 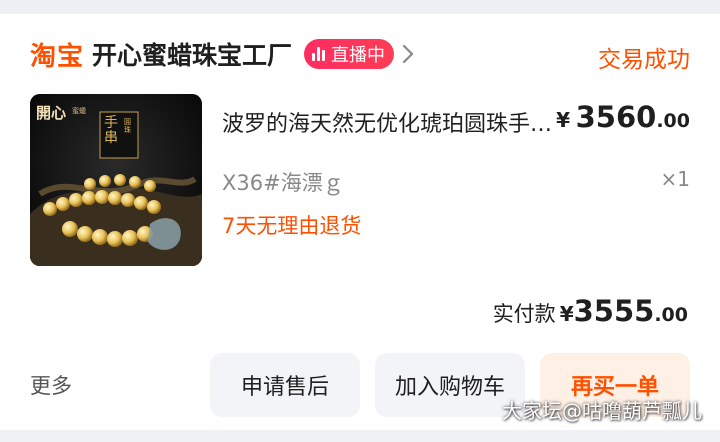 What do you see at coordinates (397, 122) in the screenshot?
I see `product-title: 波罗的海天然无优化琥珀圆珠手串蜜蜡` at bounding box center [397, 122].